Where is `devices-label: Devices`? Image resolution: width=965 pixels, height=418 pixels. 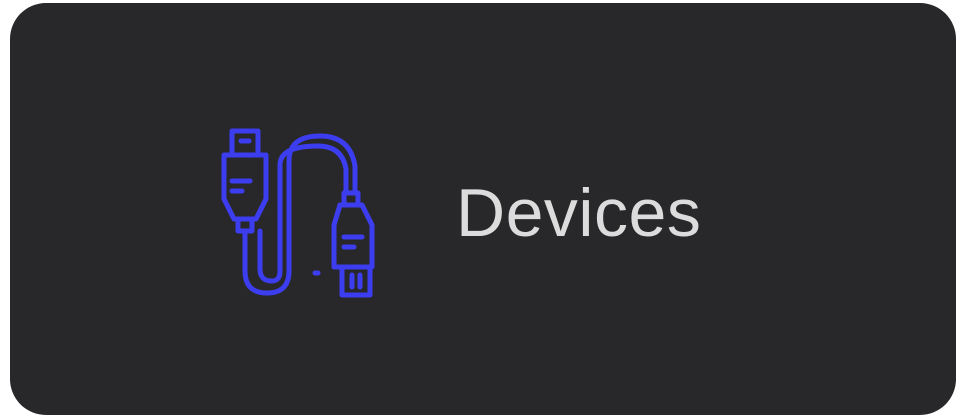 devices-label: Devices is located at coordinates (579, 213).